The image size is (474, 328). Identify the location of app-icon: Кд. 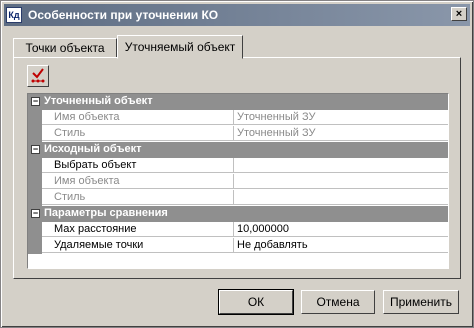
(14, 15).